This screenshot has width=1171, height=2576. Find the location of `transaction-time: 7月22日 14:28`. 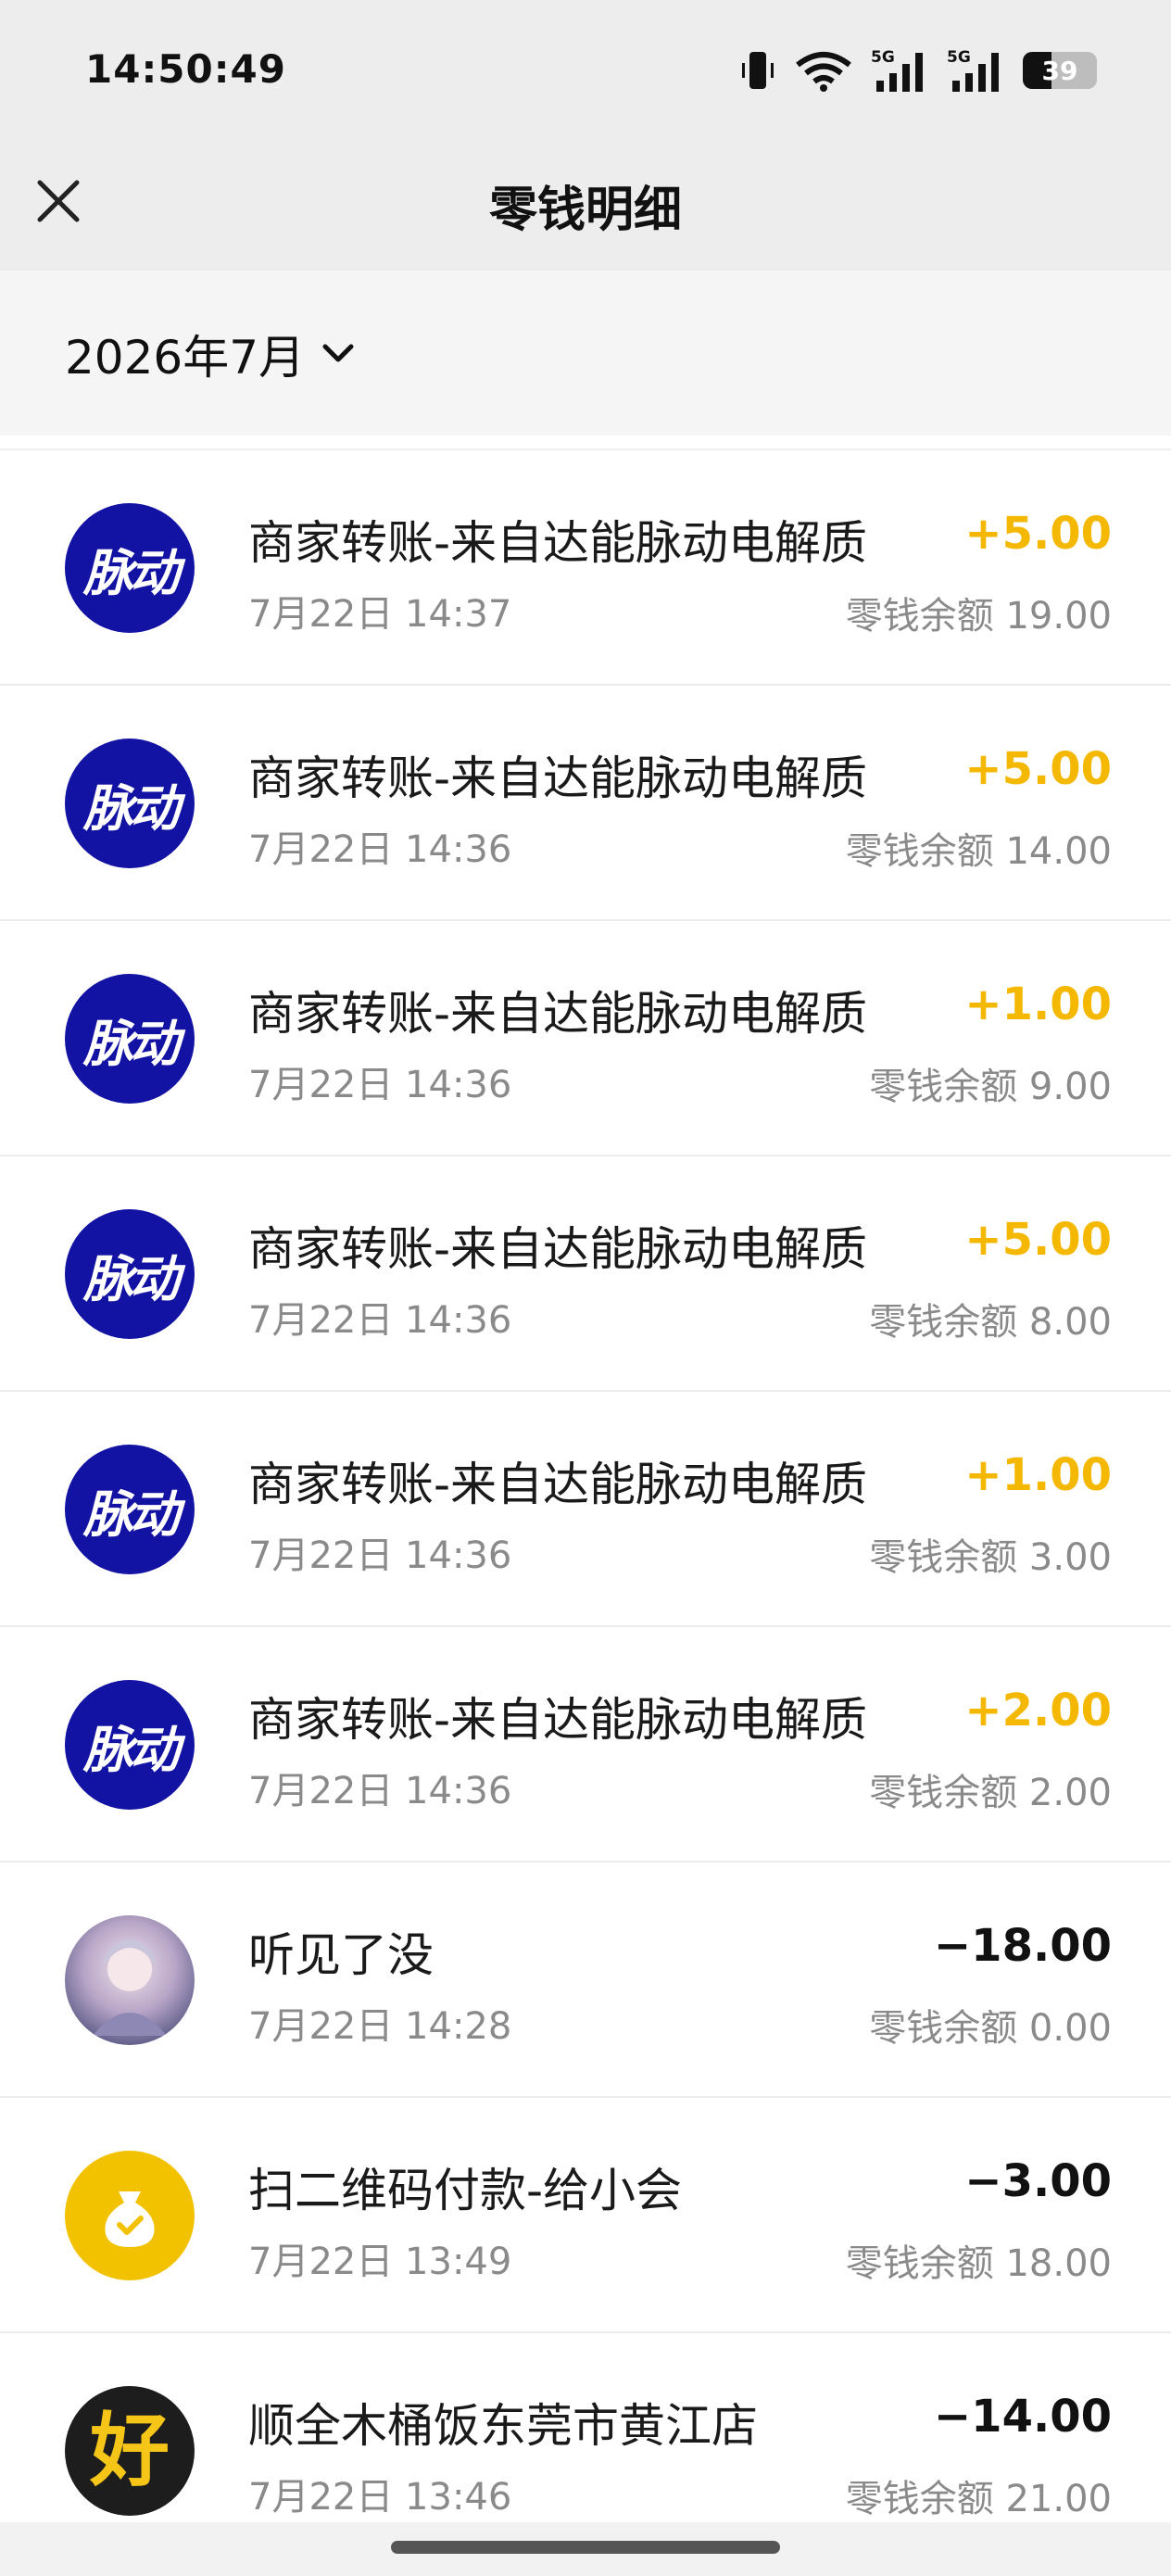

transaction-time: 7月22日 14:28 is located at coordinates (380, 2026).